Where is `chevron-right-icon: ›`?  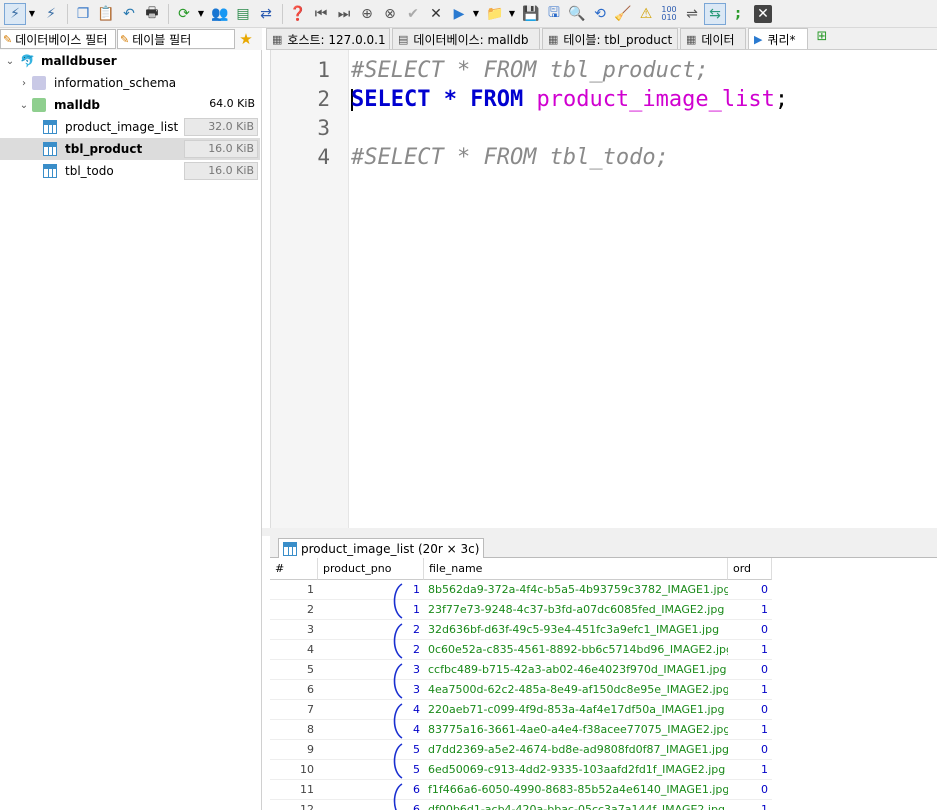 chevron-right-icon: › is located at coordinates (24, 83).